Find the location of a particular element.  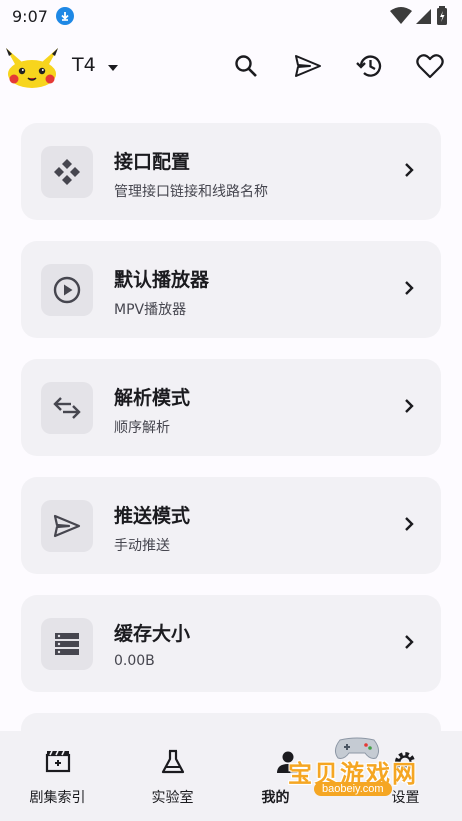

card-subtitle: 管理接口链接和线路名称 is located at coordinates (191, 192).